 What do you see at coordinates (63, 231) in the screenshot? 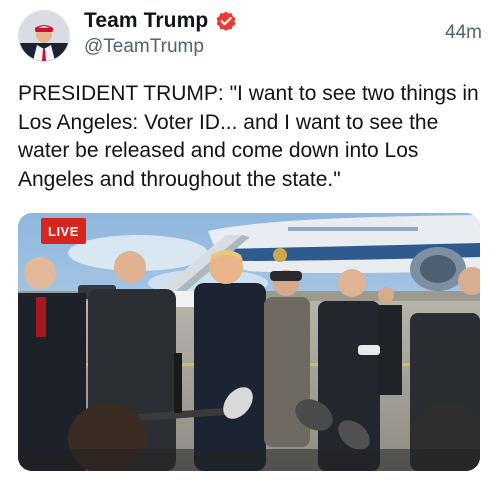
I see `live-badge: LIVE` at bounding box center [63, 231].